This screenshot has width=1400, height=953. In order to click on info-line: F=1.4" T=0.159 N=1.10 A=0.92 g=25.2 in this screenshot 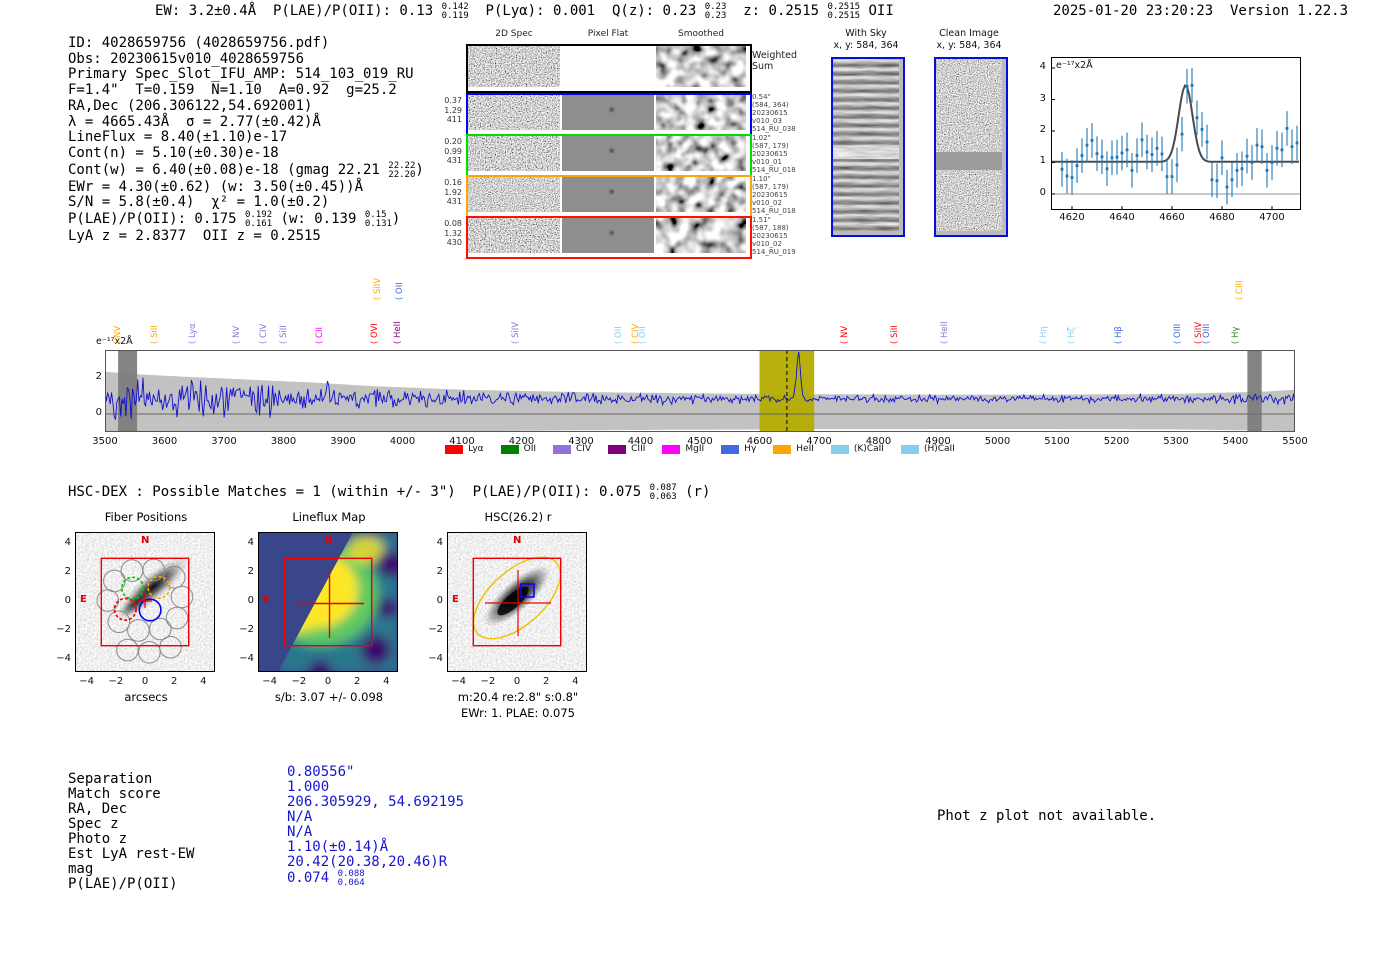, I will do `click(232, 90)`.